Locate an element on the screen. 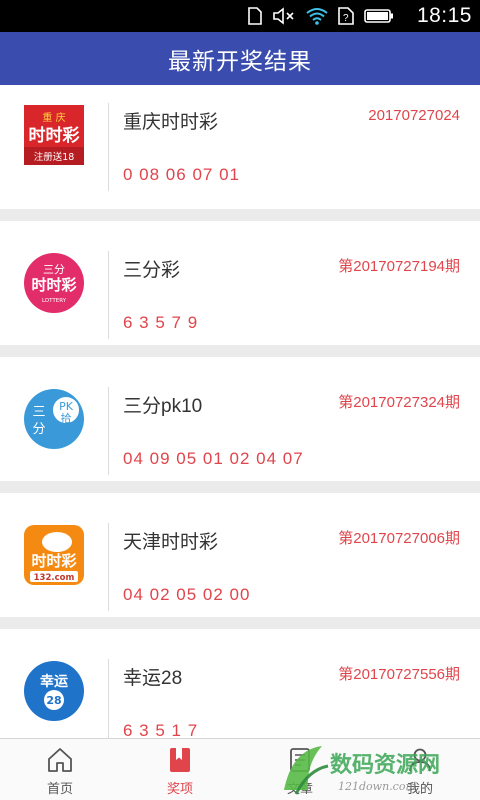  lottery-name: 重庆时时彩 is located at coordinates (171, 122).